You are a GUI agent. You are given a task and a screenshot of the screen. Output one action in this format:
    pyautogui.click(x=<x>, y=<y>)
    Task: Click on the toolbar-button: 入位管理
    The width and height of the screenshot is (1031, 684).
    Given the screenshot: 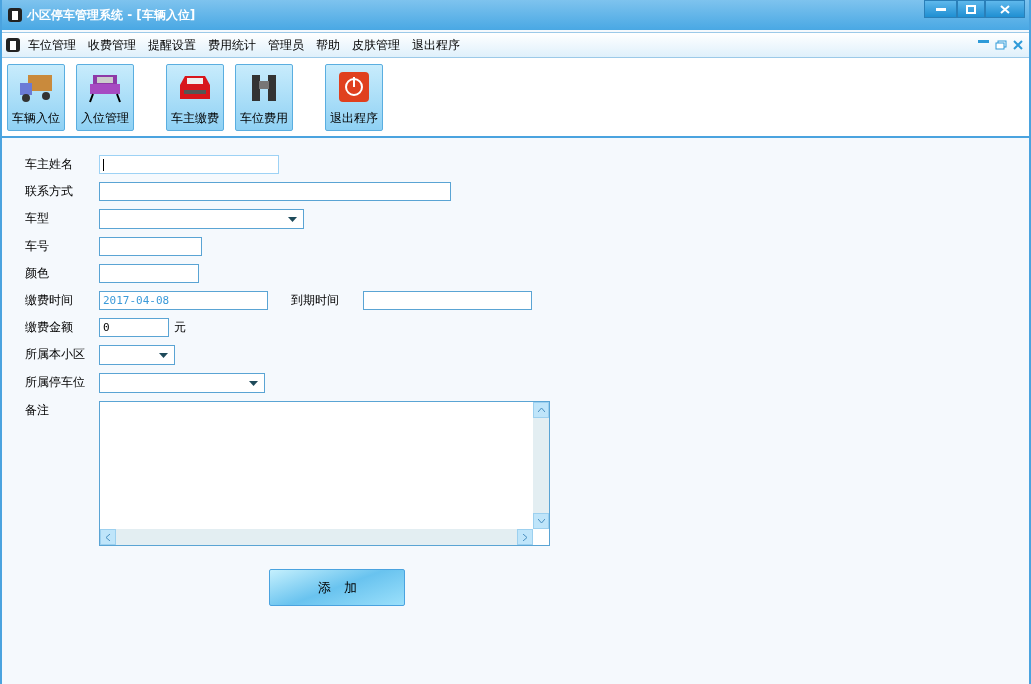 What is the action you would take?
    pyautogui.click(x=105, y=97)
    